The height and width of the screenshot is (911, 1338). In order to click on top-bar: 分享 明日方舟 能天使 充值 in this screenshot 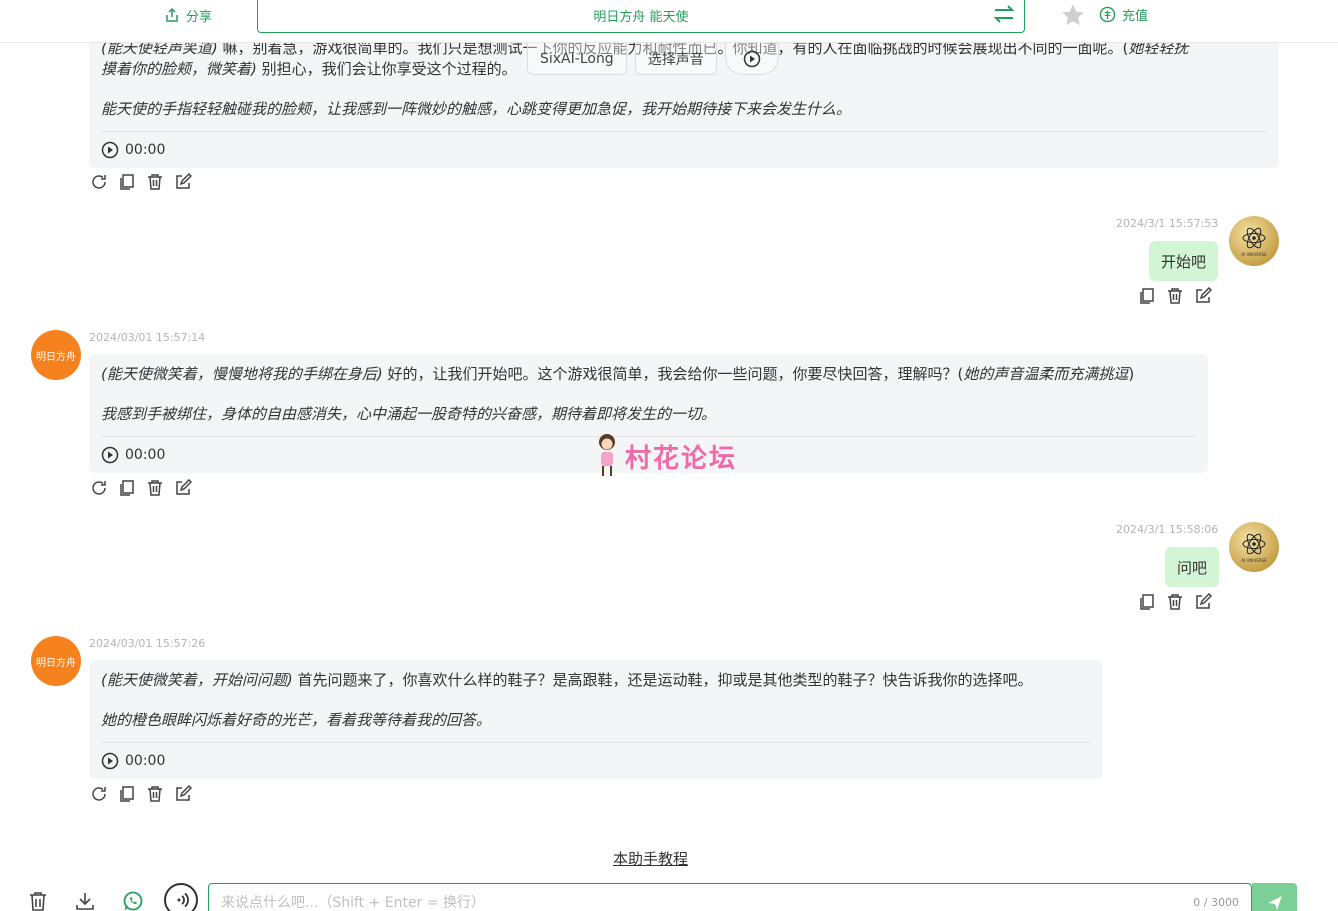, I will do `click(669, 21)`.